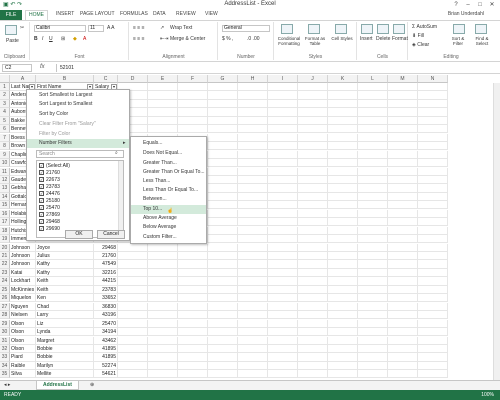  Describe the element at coordinates (23, 340) in the screenshot. I see `cell-a31: Olson` at that location.